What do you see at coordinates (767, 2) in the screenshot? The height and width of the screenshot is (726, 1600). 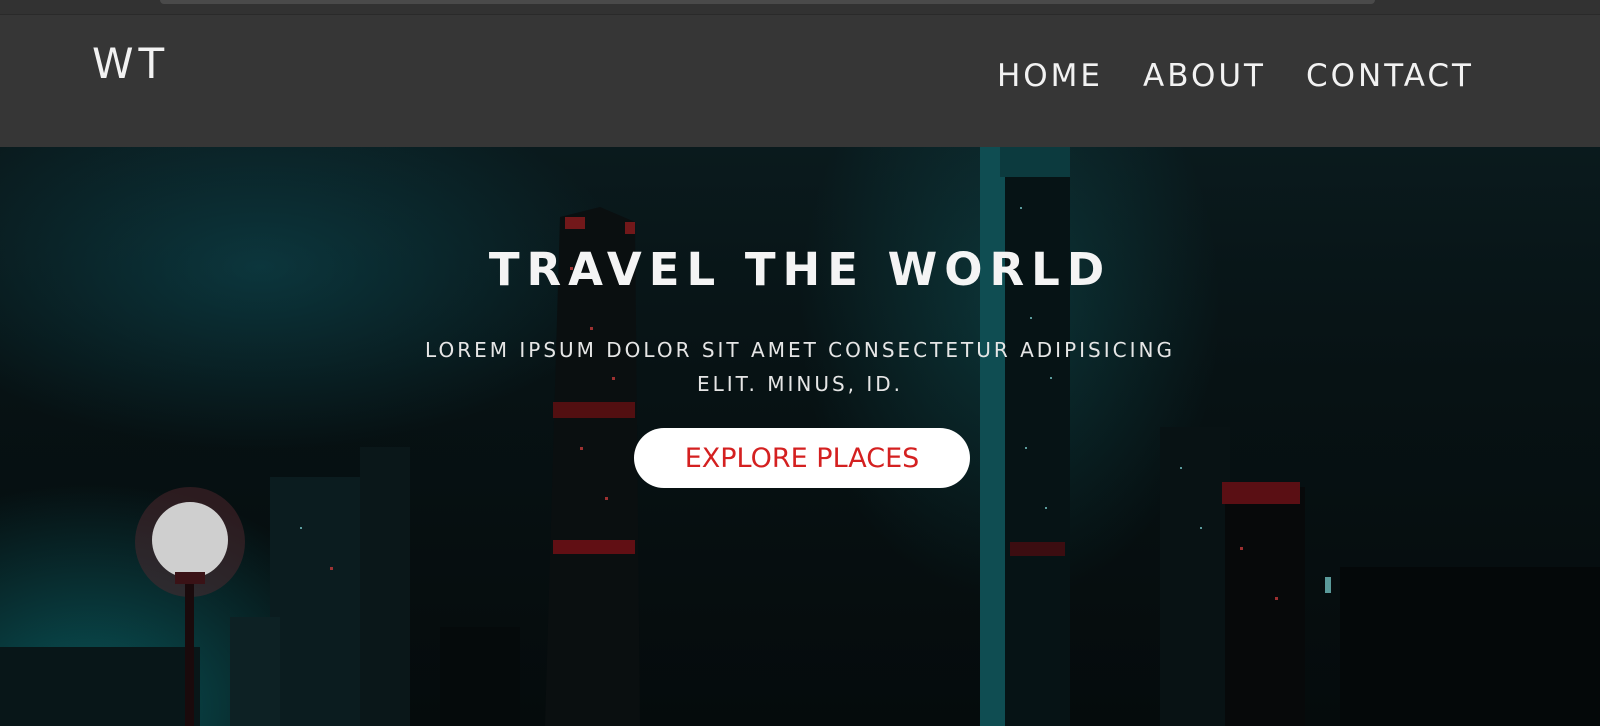 I see `horizontal-scrollbar` at bounding box center [767, 2].